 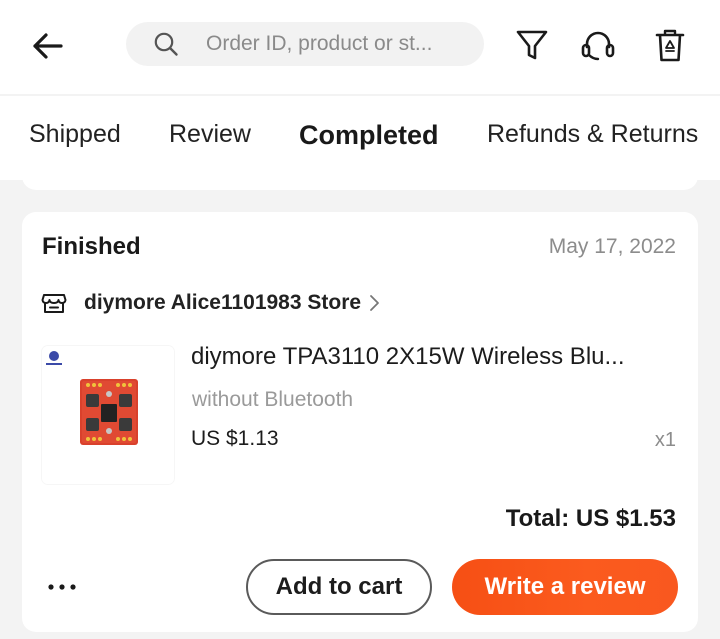 I want to click on store-link: diymore Alice1101983 Store, so click(x=211, y=303).